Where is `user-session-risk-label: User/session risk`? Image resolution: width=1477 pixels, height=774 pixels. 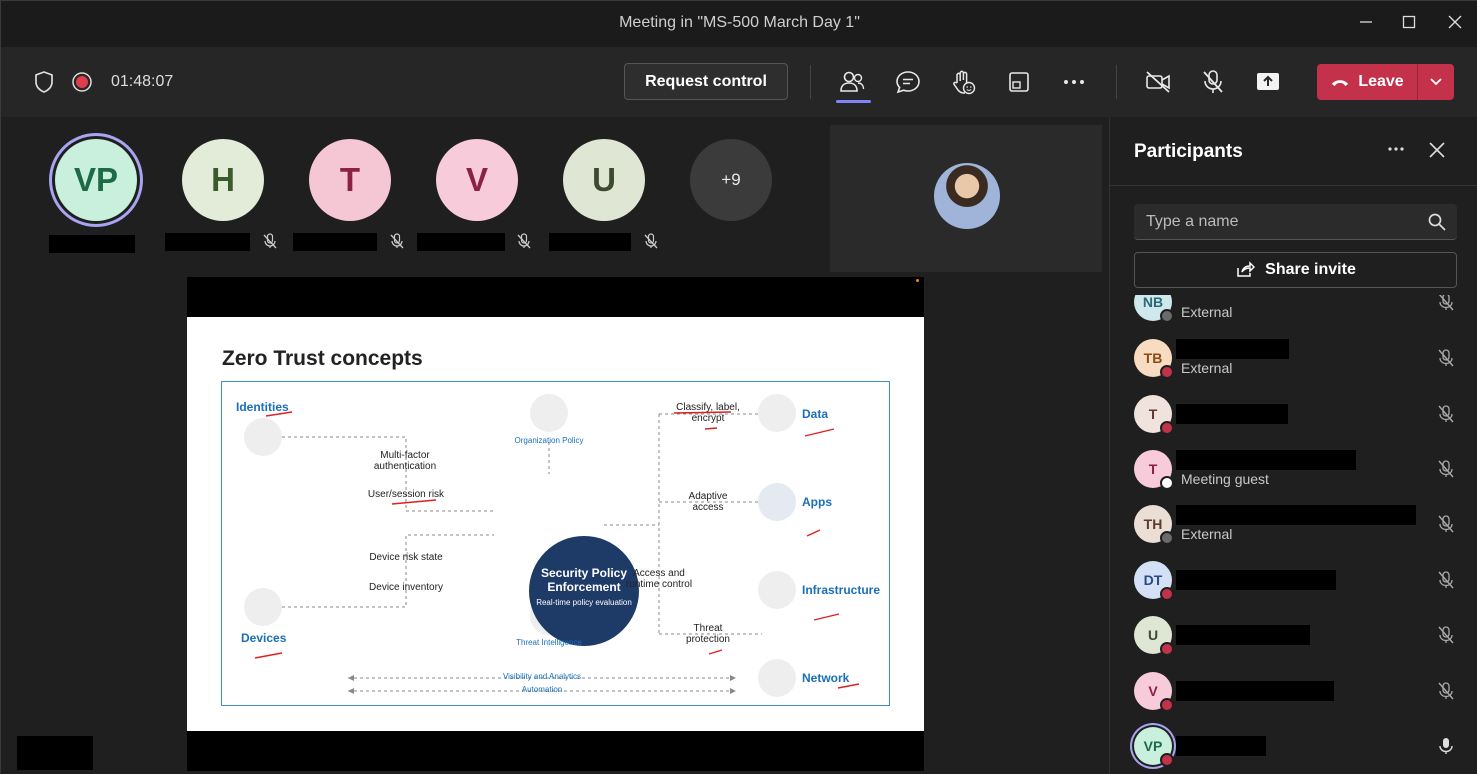 user-session-risk-label: User/session risk is located at coordinates (406, 494).